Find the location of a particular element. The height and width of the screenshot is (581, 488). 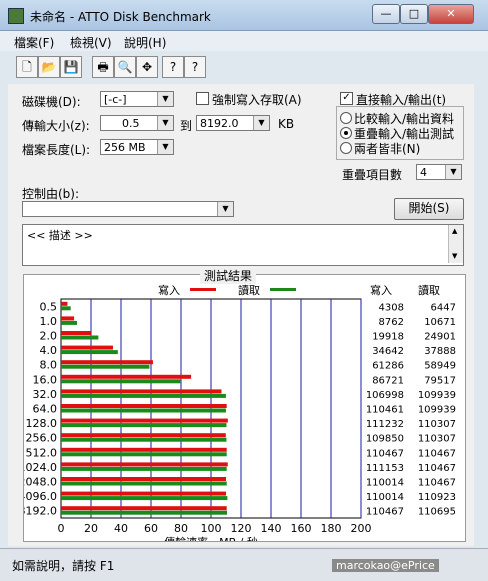

scroll-up-icon: ▲ is located at coordinates (454, 231).